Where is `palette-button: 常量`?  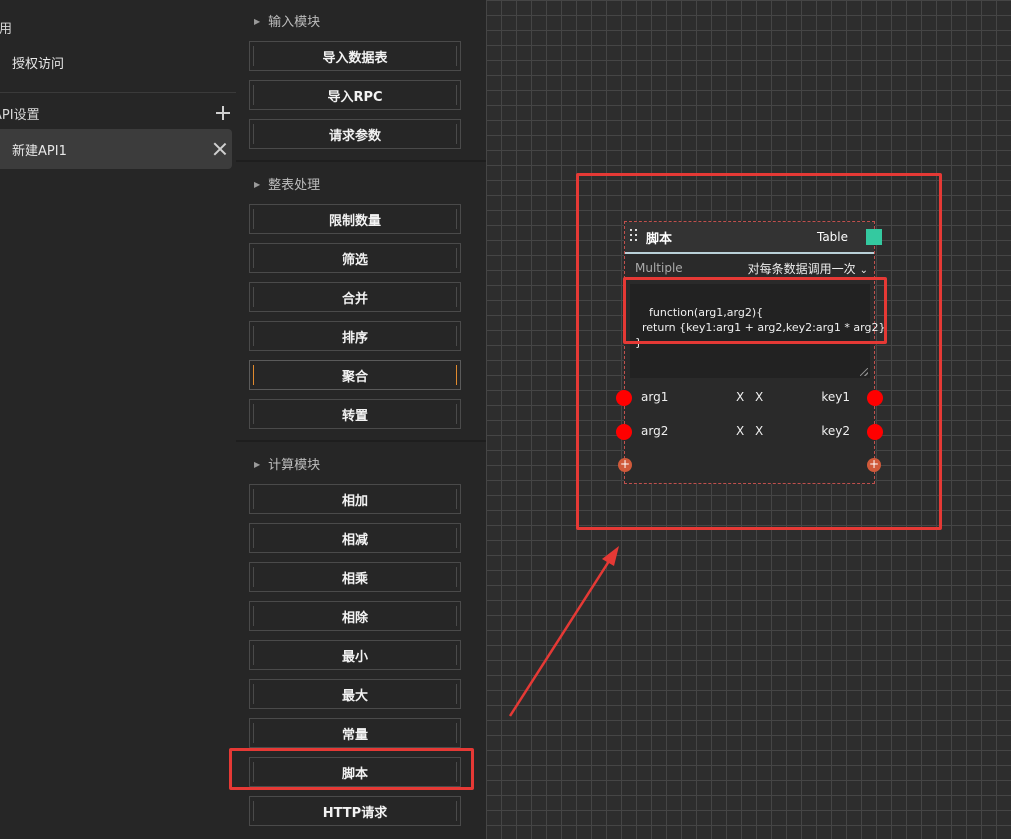 palette-button: 常量 is located at coordinates (355, 733).